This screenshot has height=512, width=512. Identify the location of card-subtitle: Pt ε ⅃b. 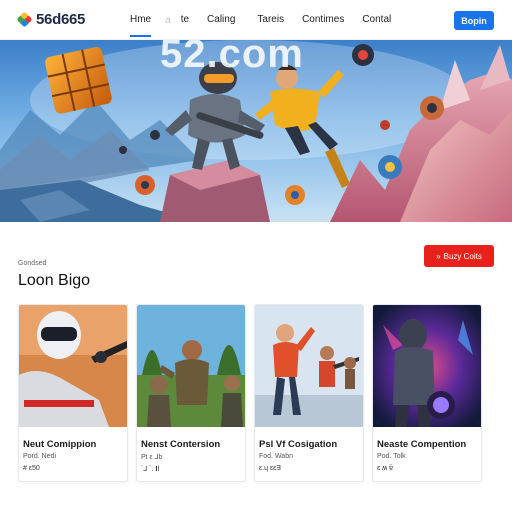
(152, 457).